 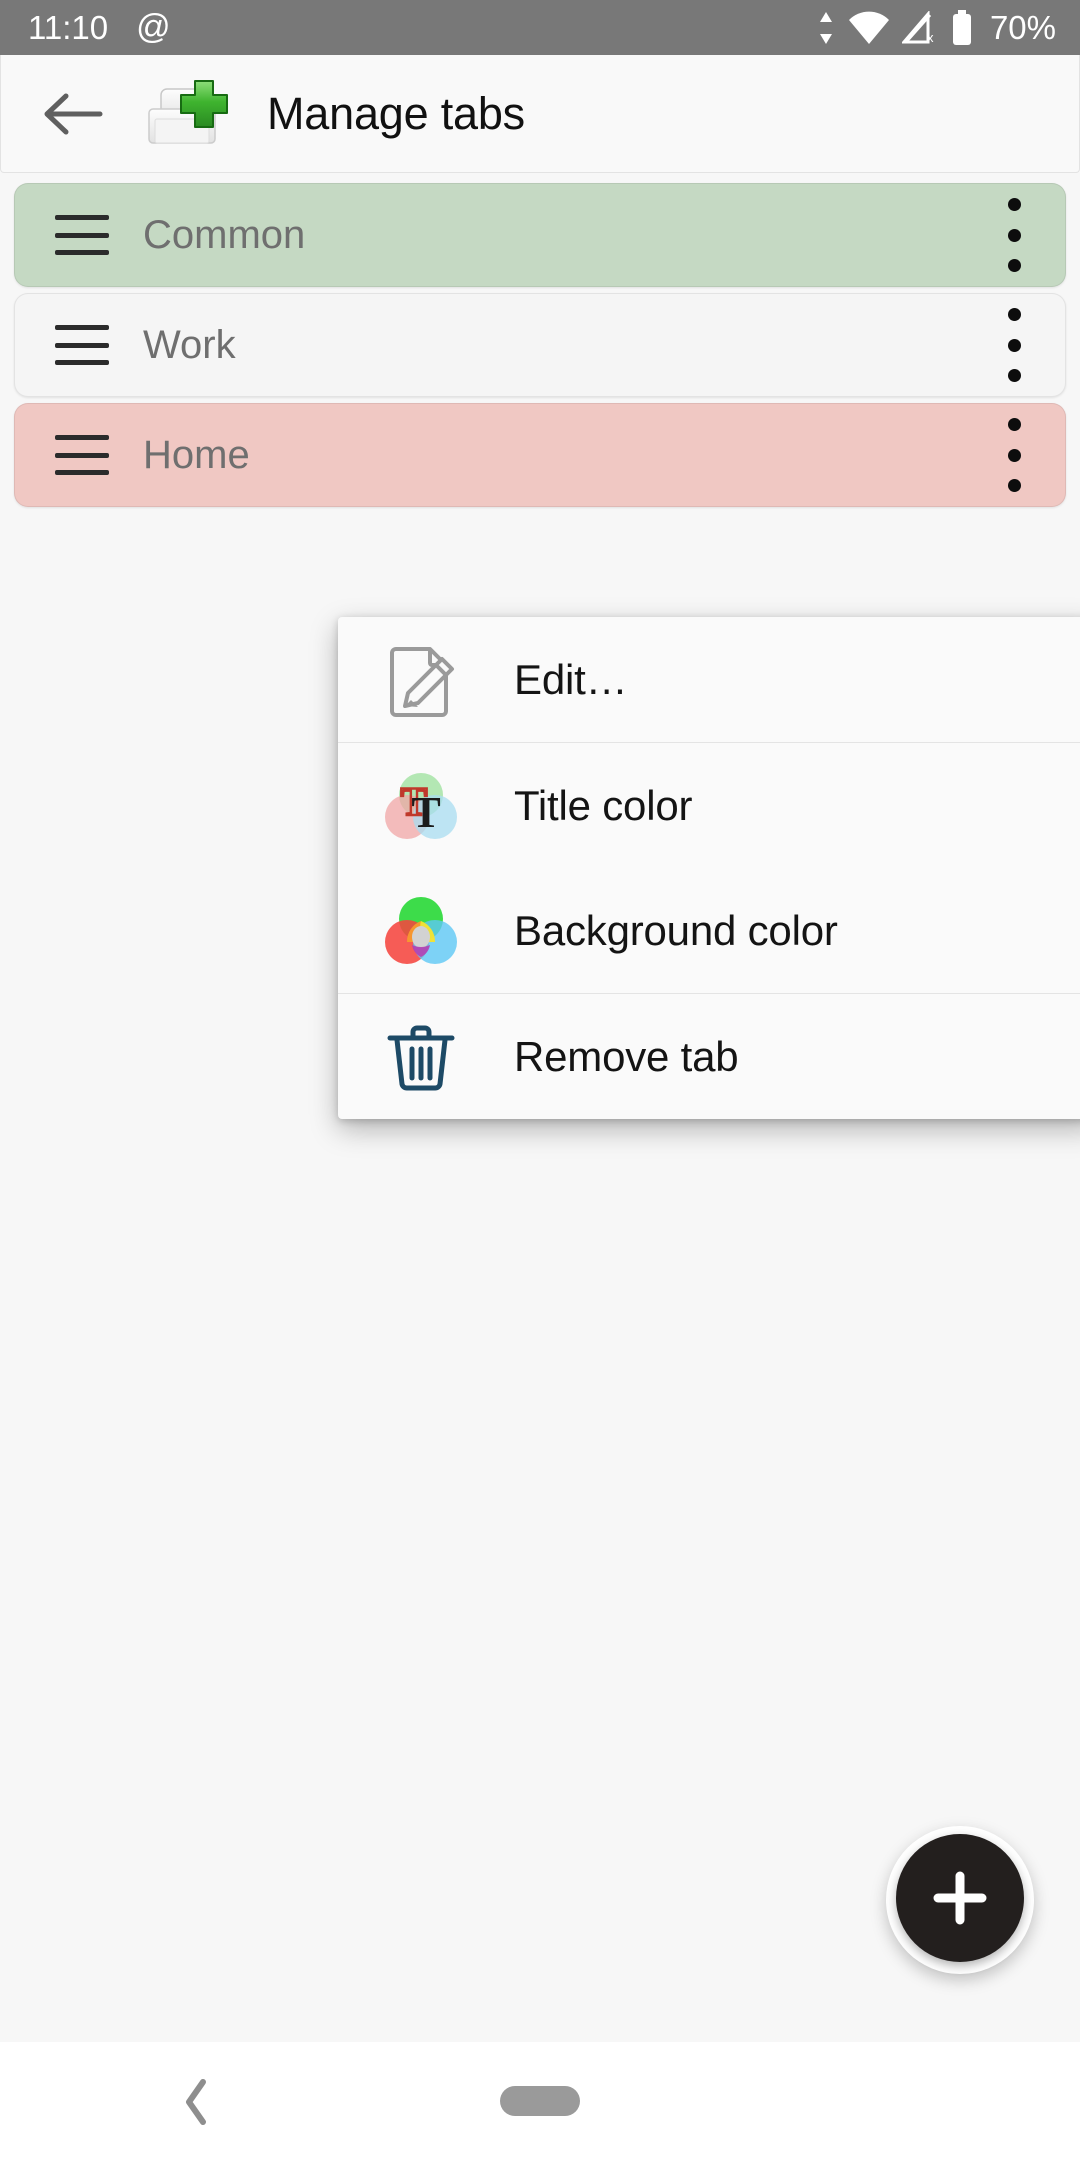 I want to click on status-bar-icons: x 70%, so click(x=936, y=28).